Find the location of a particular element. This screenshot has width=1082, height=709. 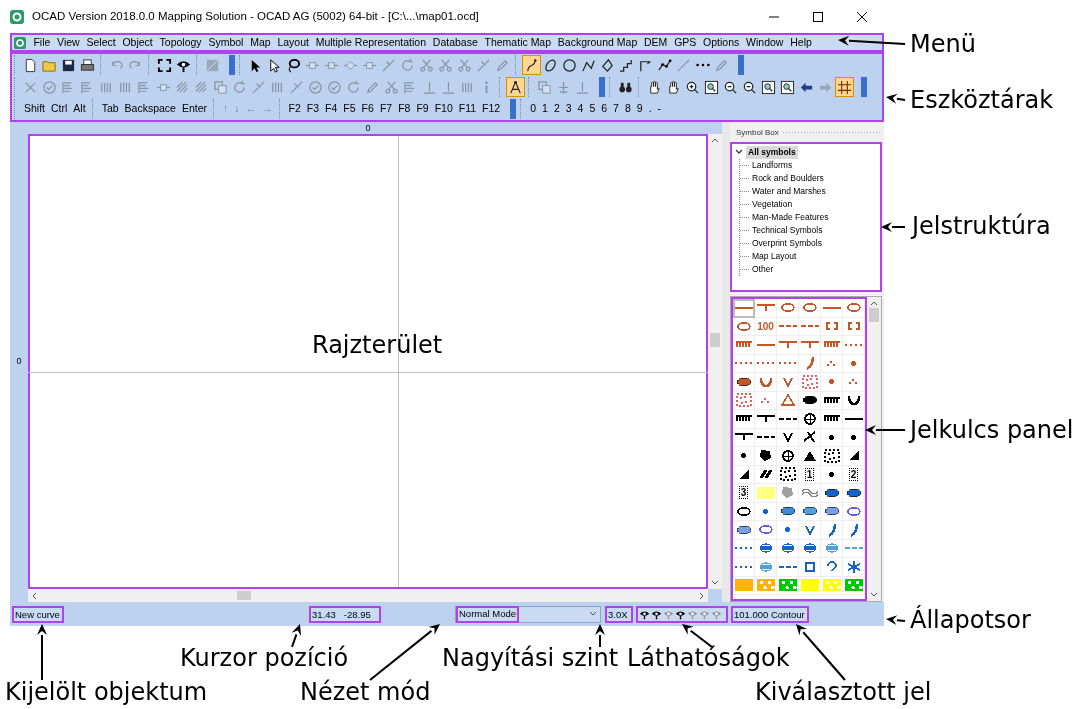

tree-item: Other is located at coordinates (763, 269).